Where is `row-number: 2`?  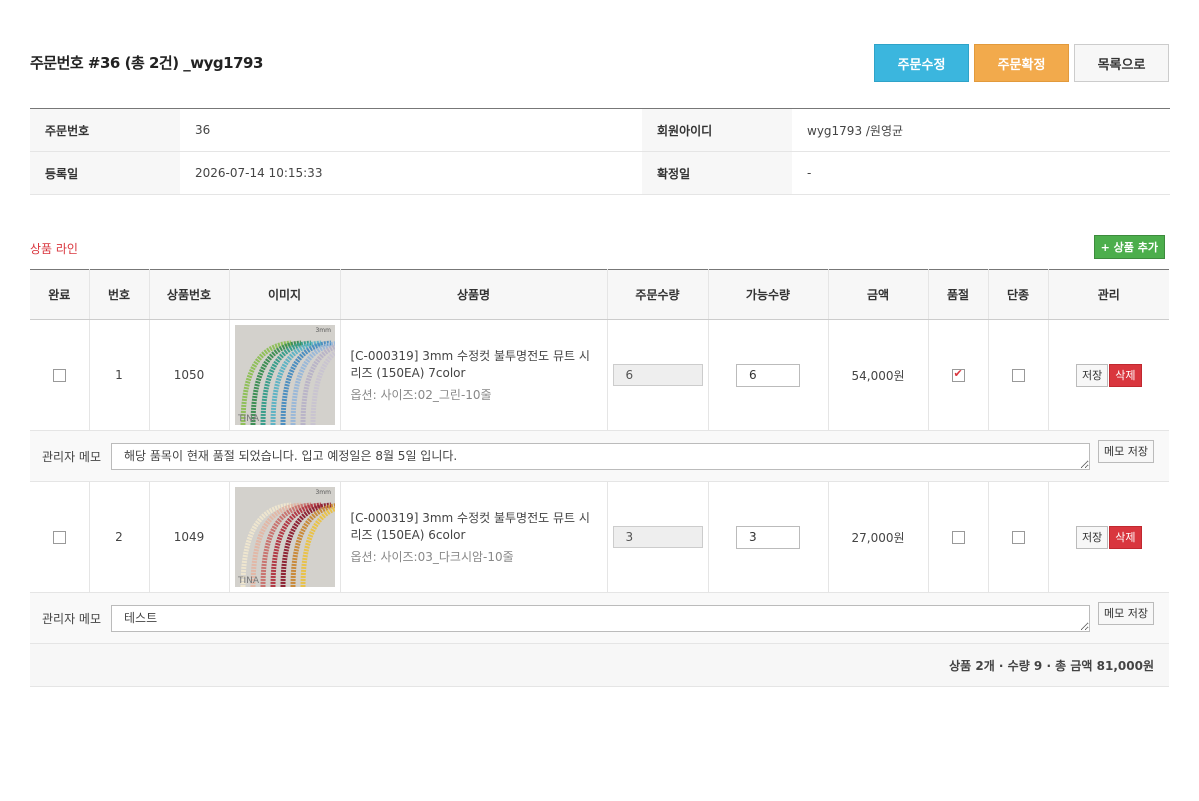
row-number: 2 is located at coordinates (119, 537).